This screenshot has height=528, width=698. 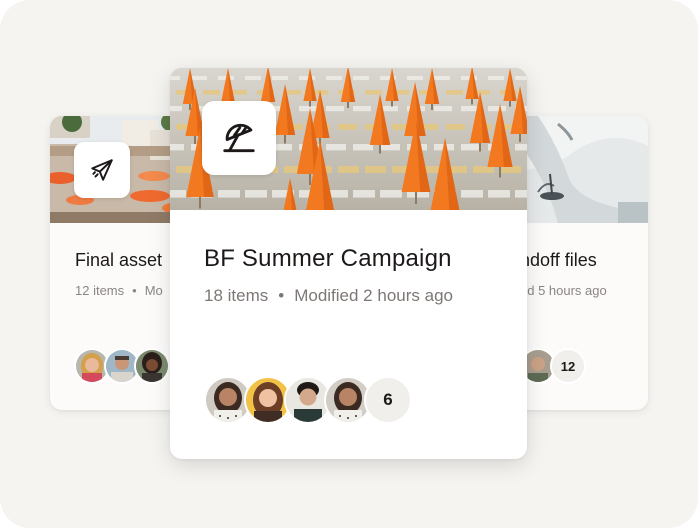 I want to click on member-avatars, so click(x=122, y=366).